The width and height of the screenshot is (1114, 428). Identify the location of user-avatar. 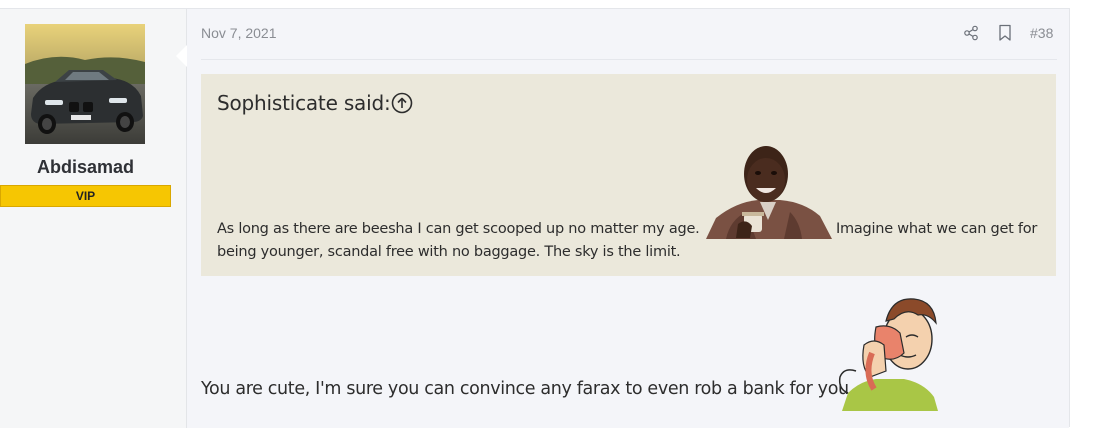
(85, 84).